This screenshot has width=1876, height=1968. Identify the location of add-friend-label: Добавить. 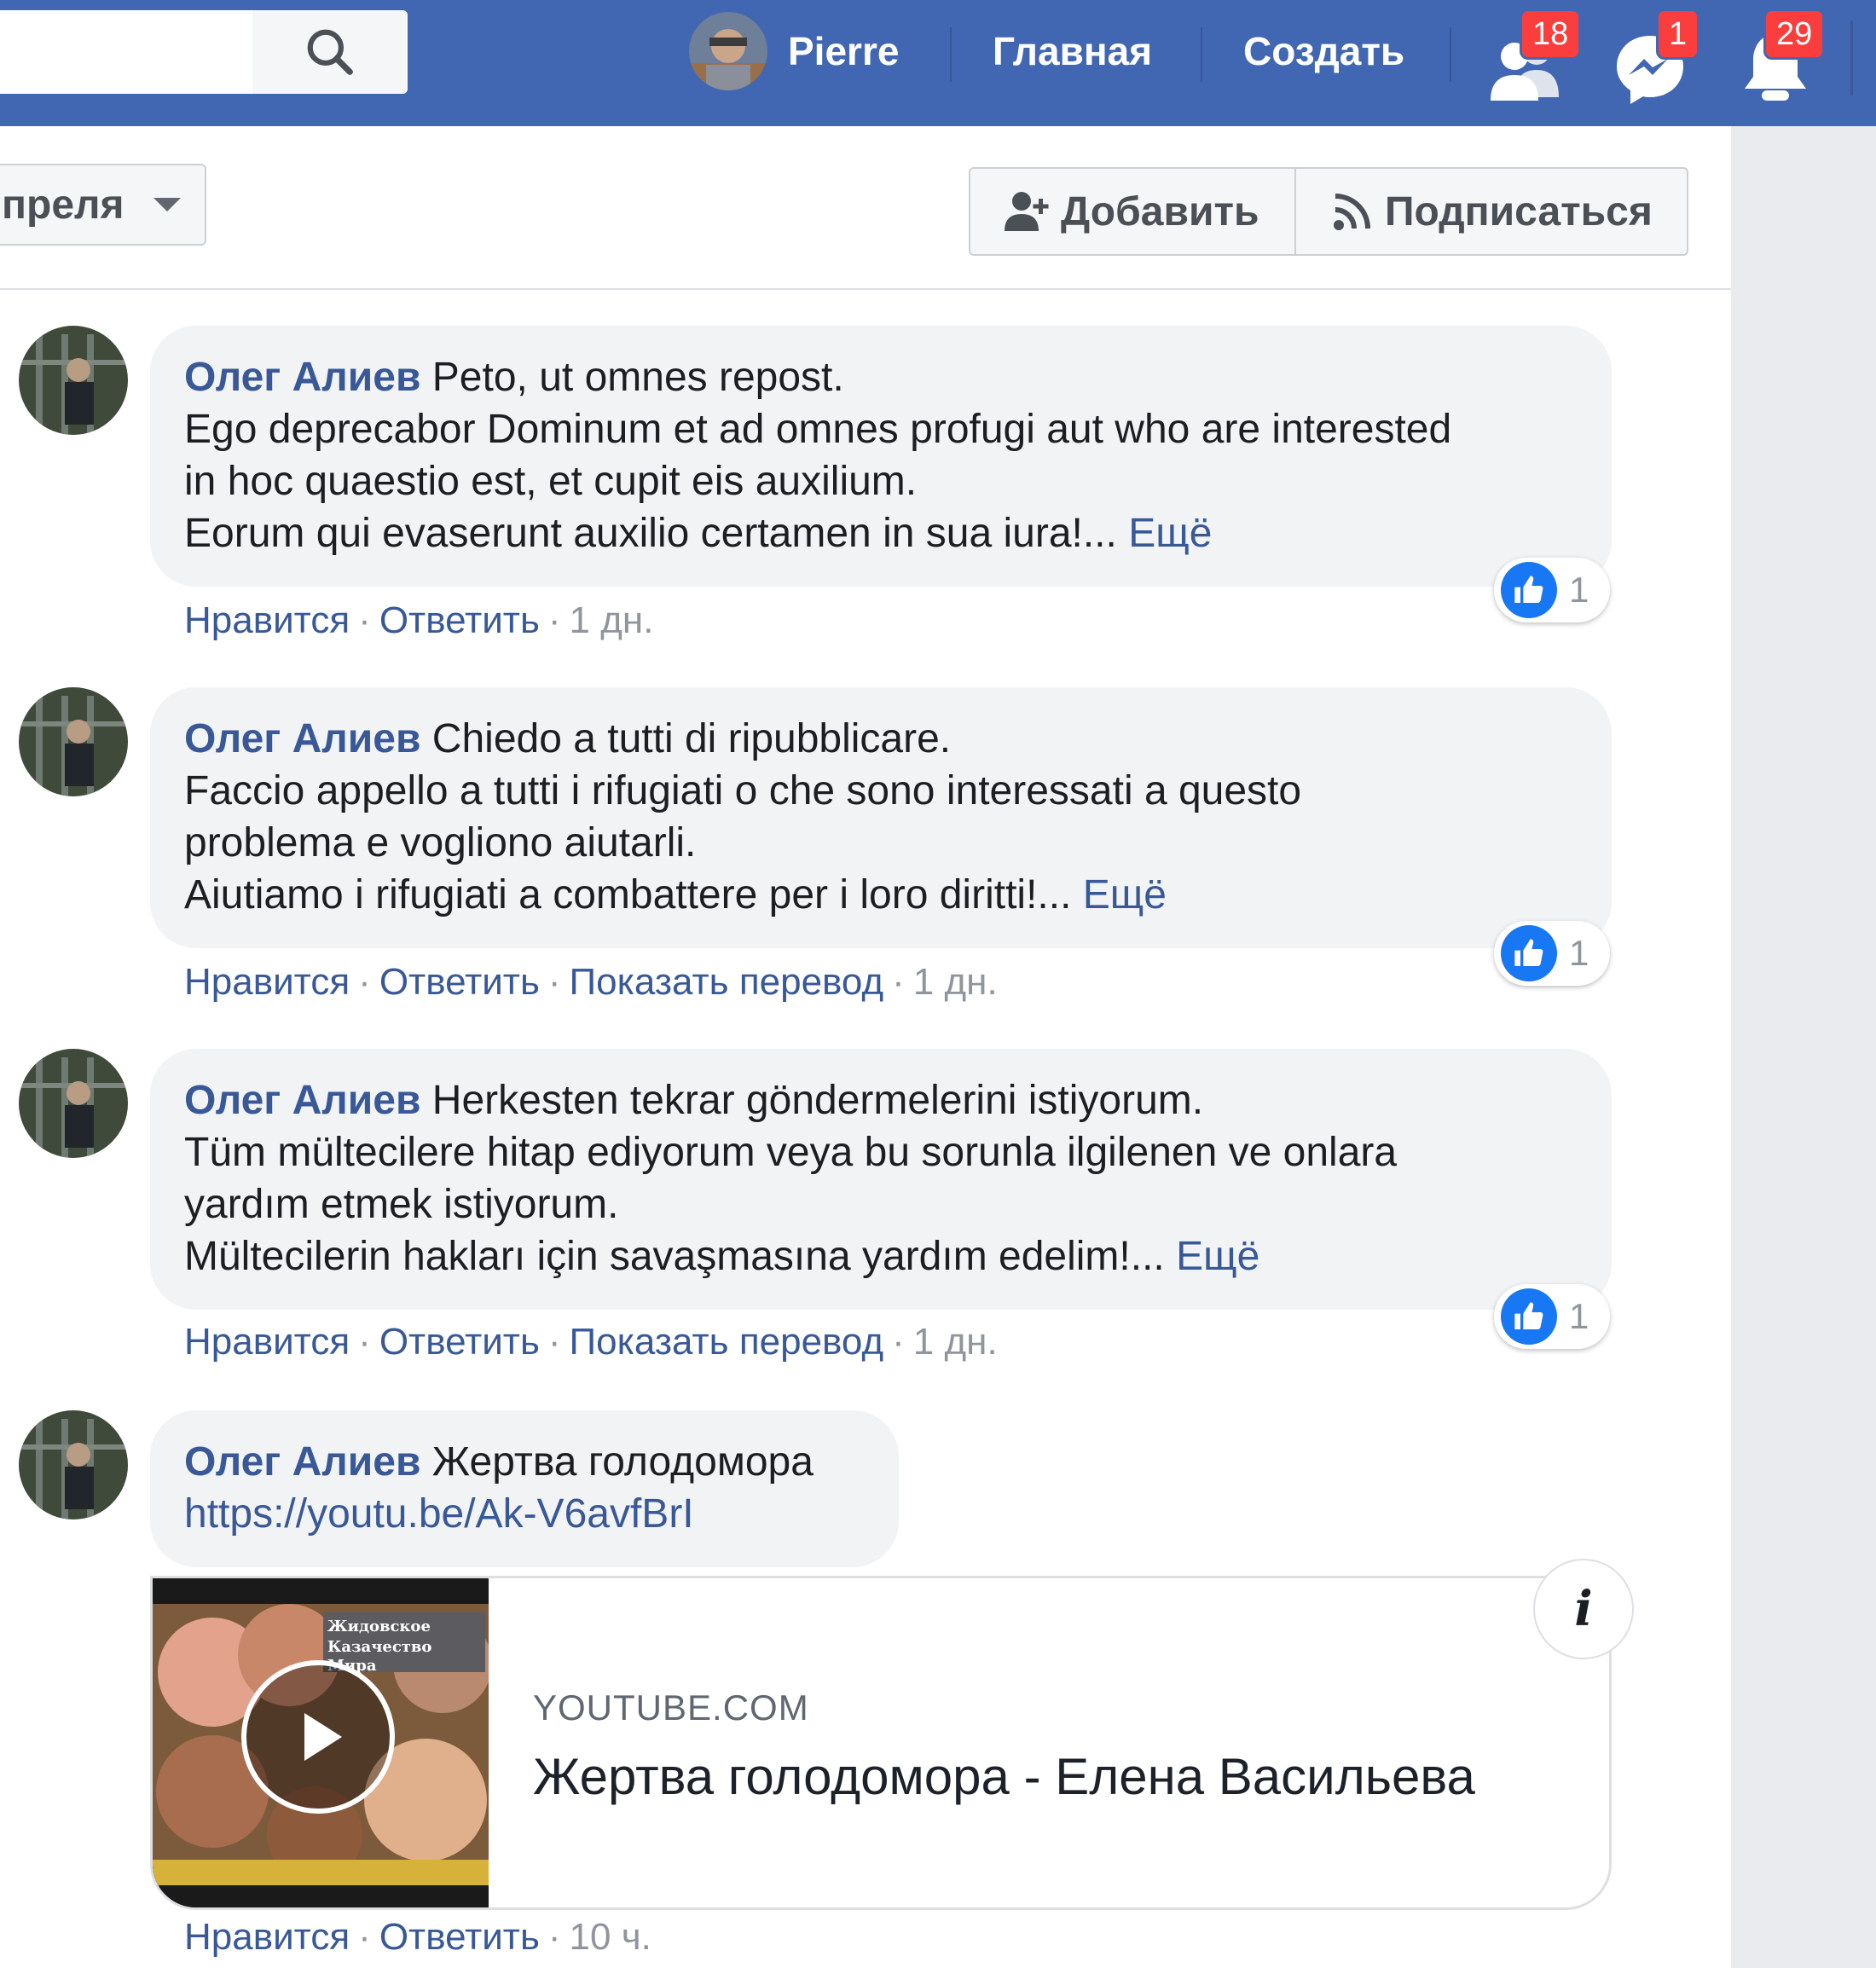
(1160, 211).